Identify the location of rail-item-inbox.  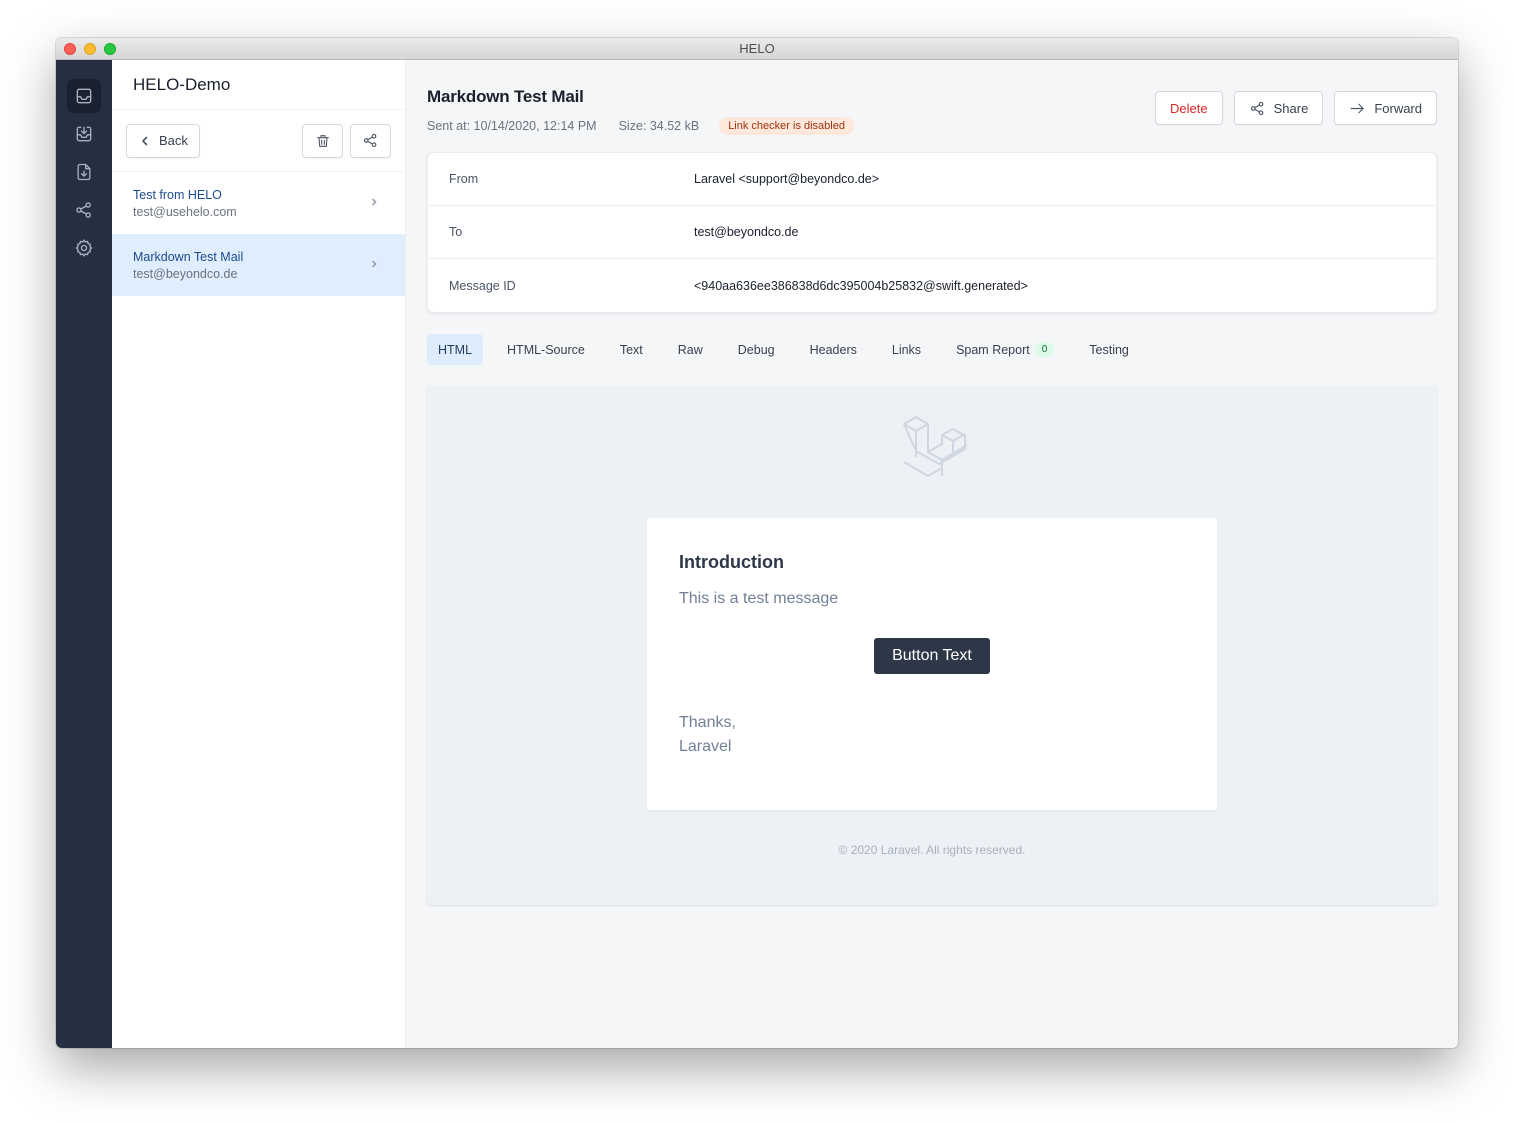
(84, 96).